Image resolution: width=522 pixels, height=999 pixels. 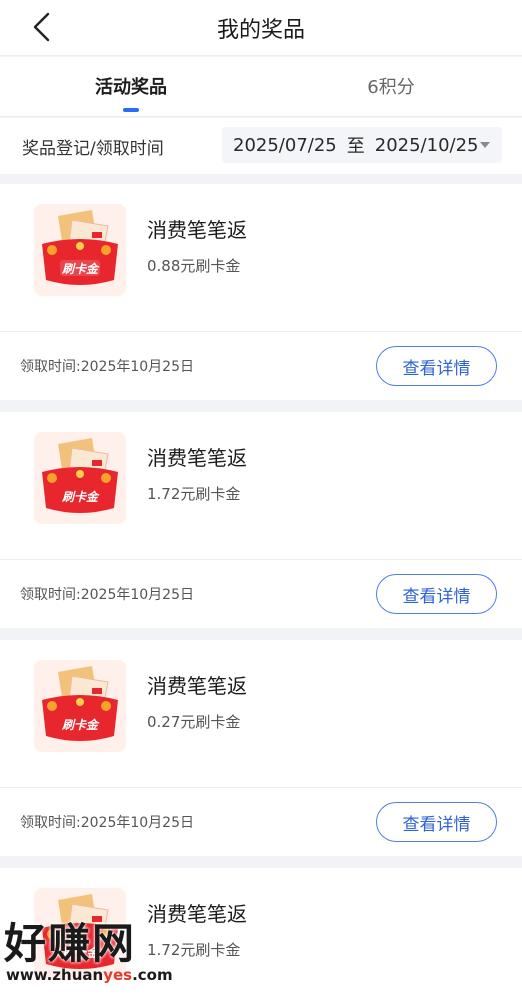 I want to click on tab-points: 6积分, so click(x=391, y=86).